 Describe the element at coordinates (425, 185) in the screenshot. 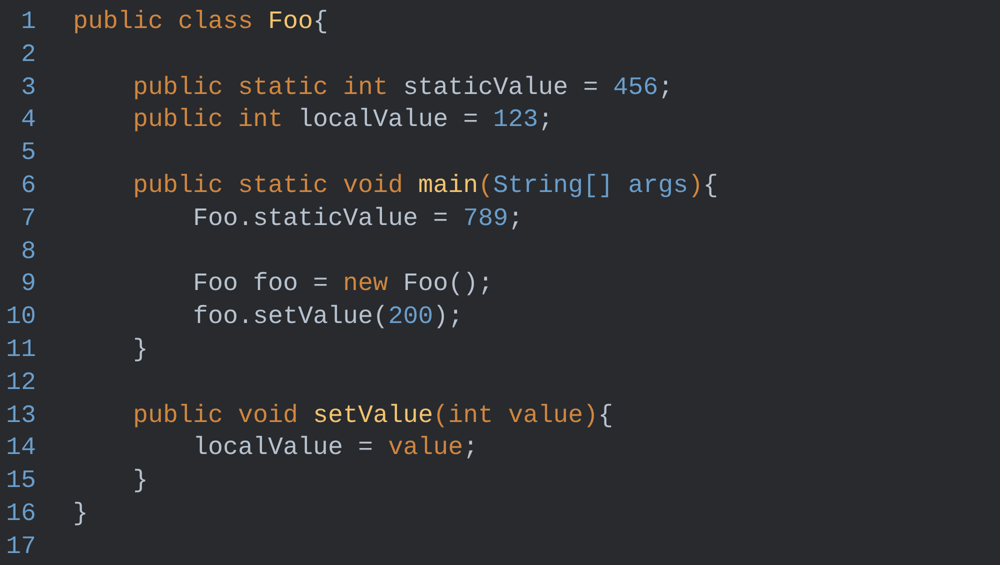

I see `code-line: public static void main(String[] args){` at that location.